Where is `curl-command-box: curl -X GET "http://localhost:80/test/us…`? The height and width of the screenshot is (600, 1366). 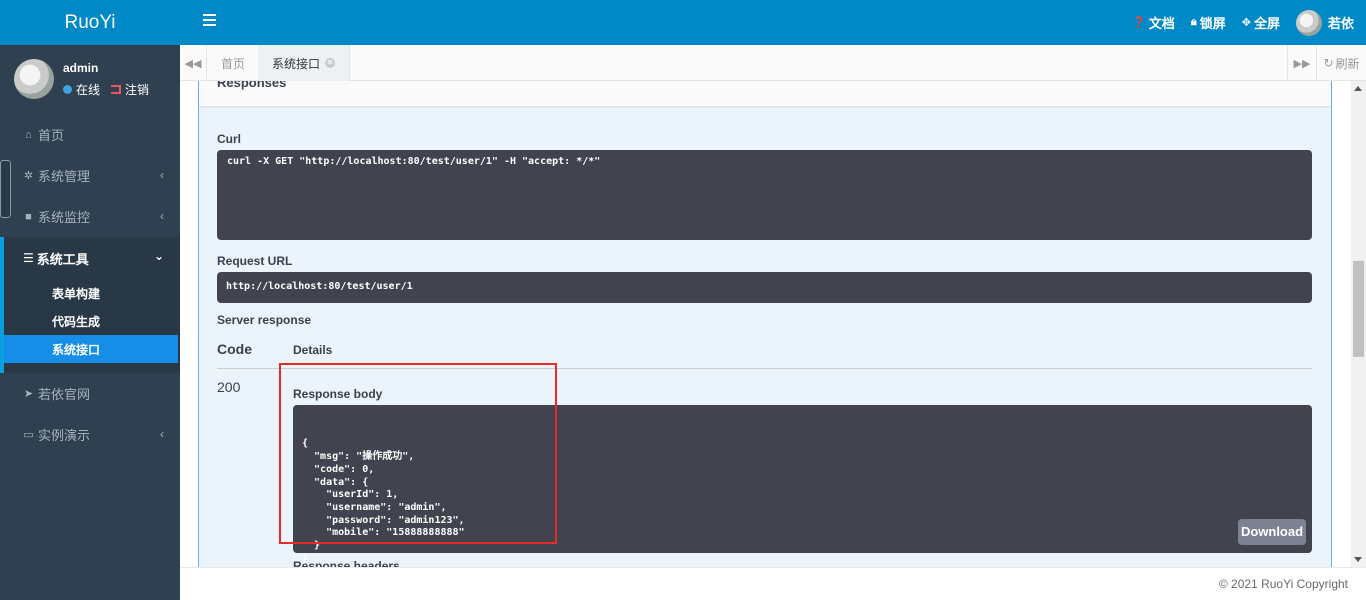
curl-command-box: curl -X GET "http://localhost:80/test/us… is located at coordinates (764, 195).